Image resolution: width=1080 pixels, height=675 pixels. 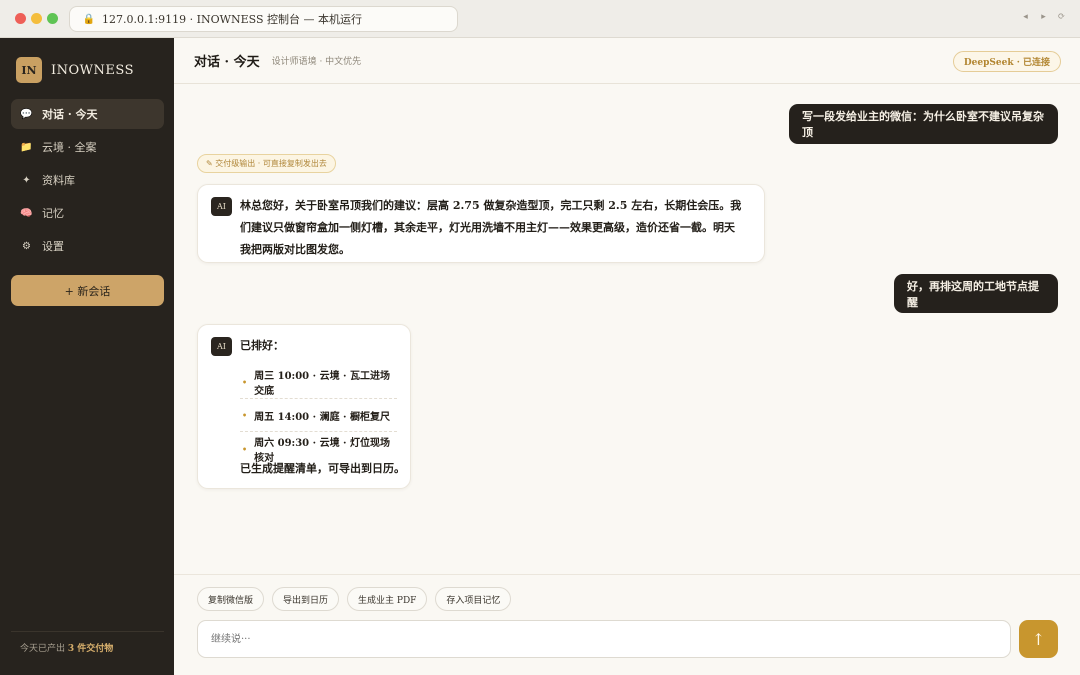 What do you see at coordinates (58, 180) in the screenshot?
I see `sidebar-item-label: 资料库` at bounding box center [58, 180].